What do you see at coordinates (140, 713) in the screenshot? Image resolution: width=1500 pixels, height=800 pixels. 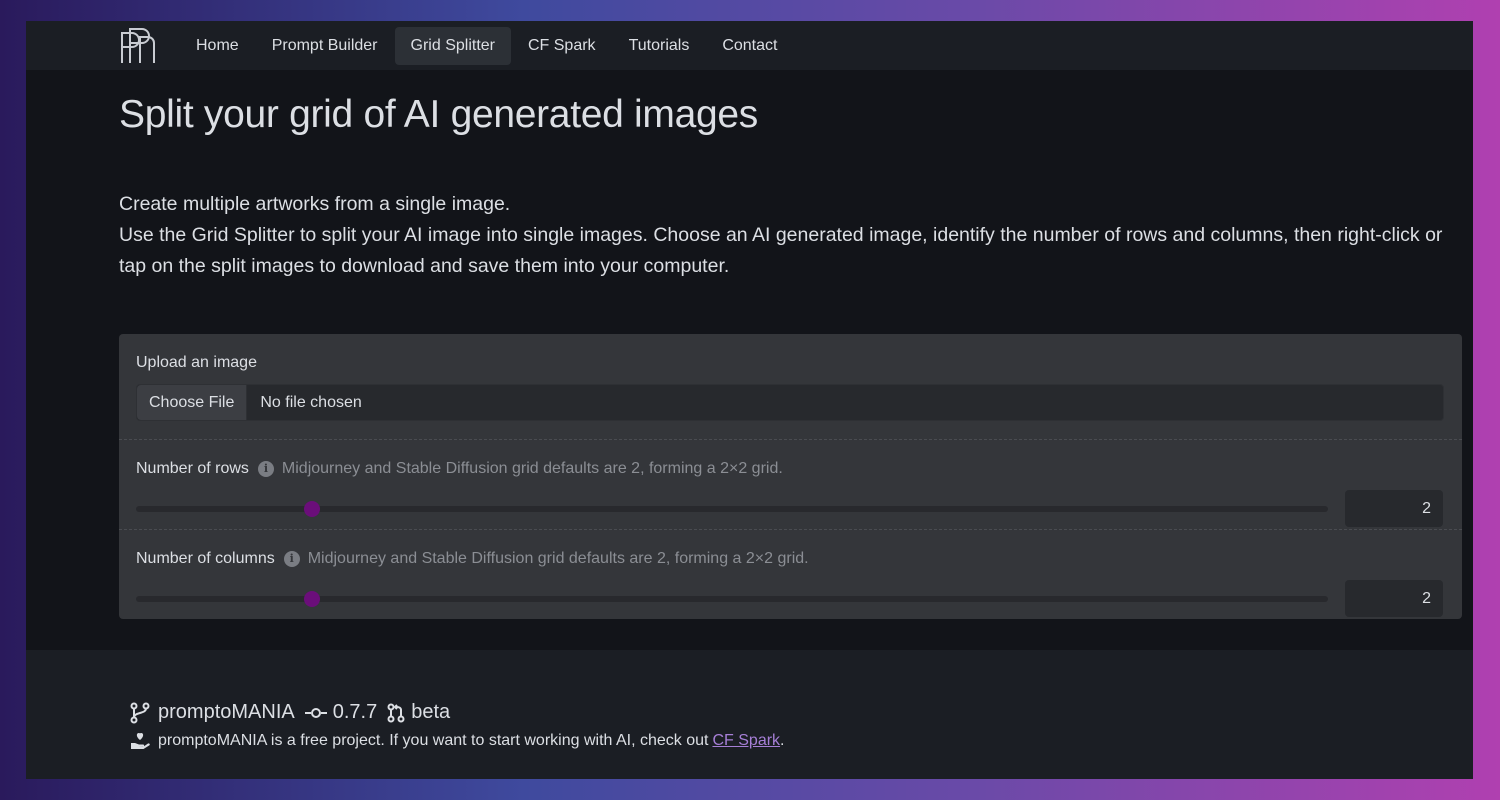 I see `git-branch-icon` at bounding box center [140, 713].